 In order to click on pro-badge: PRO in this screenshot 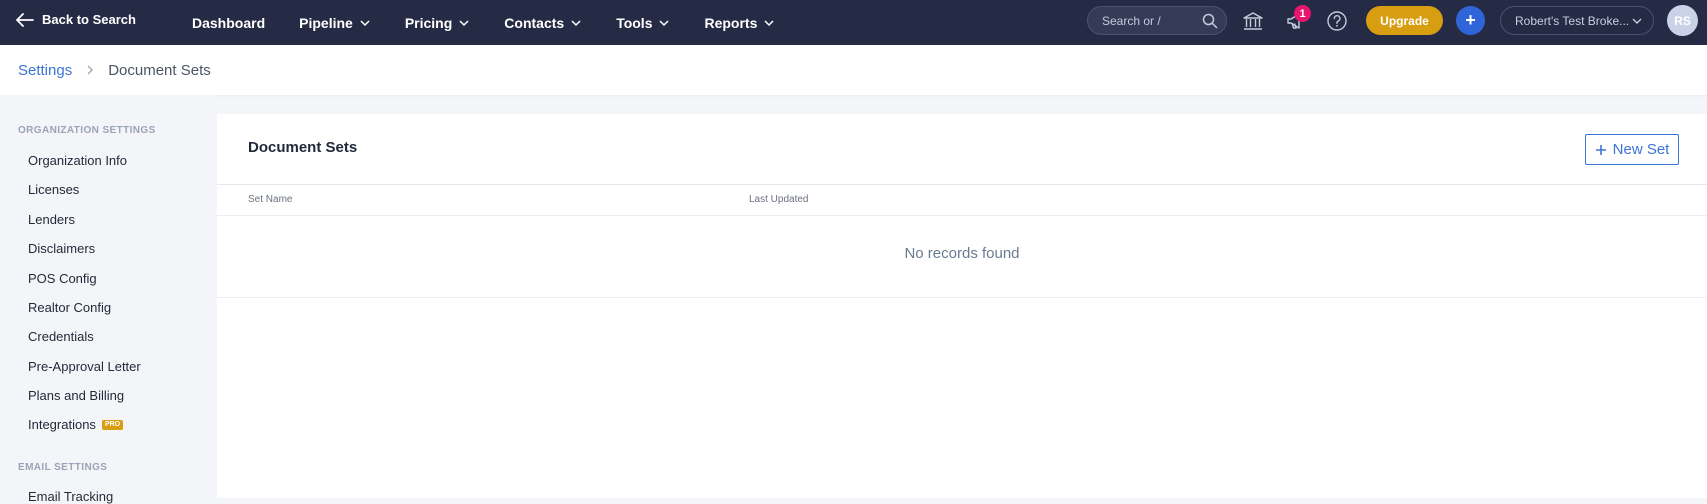, I will do `click(112, 424)`.